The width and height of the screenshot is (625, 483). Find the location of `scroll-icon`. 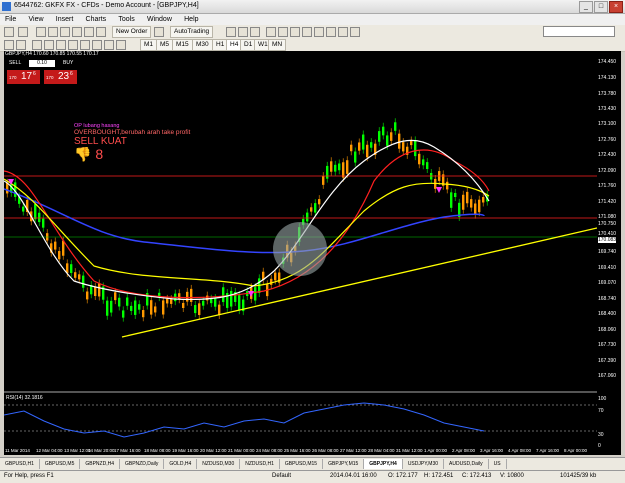

scroll-icon is located at coordinates (307, 32).